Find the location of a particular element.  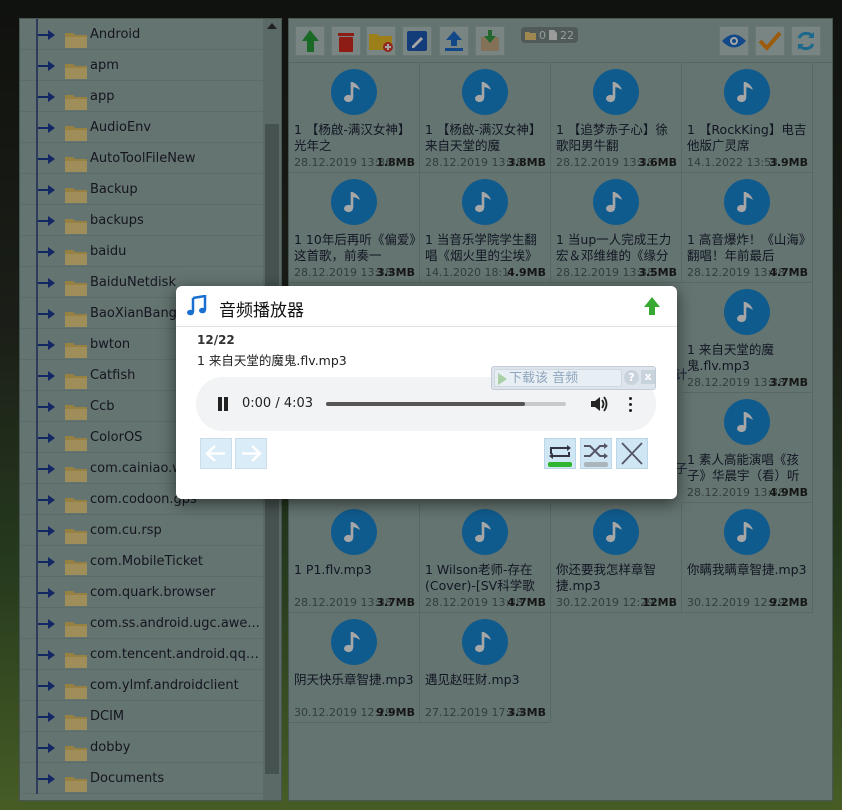

next-track-button is located at coordinates (251, 453).